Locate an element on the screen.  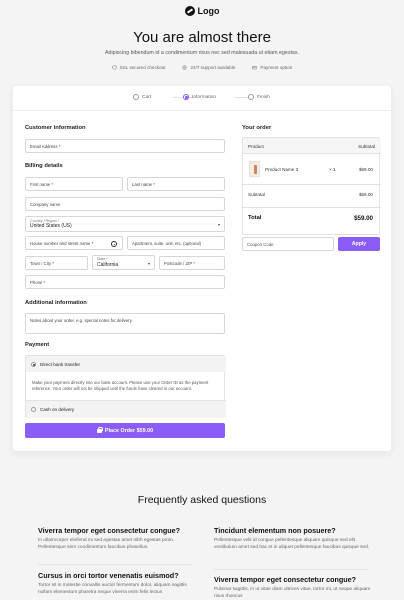
apartment-field: Apartment, suite, unit, etc. (optional) is located at coordinates (176, 243).